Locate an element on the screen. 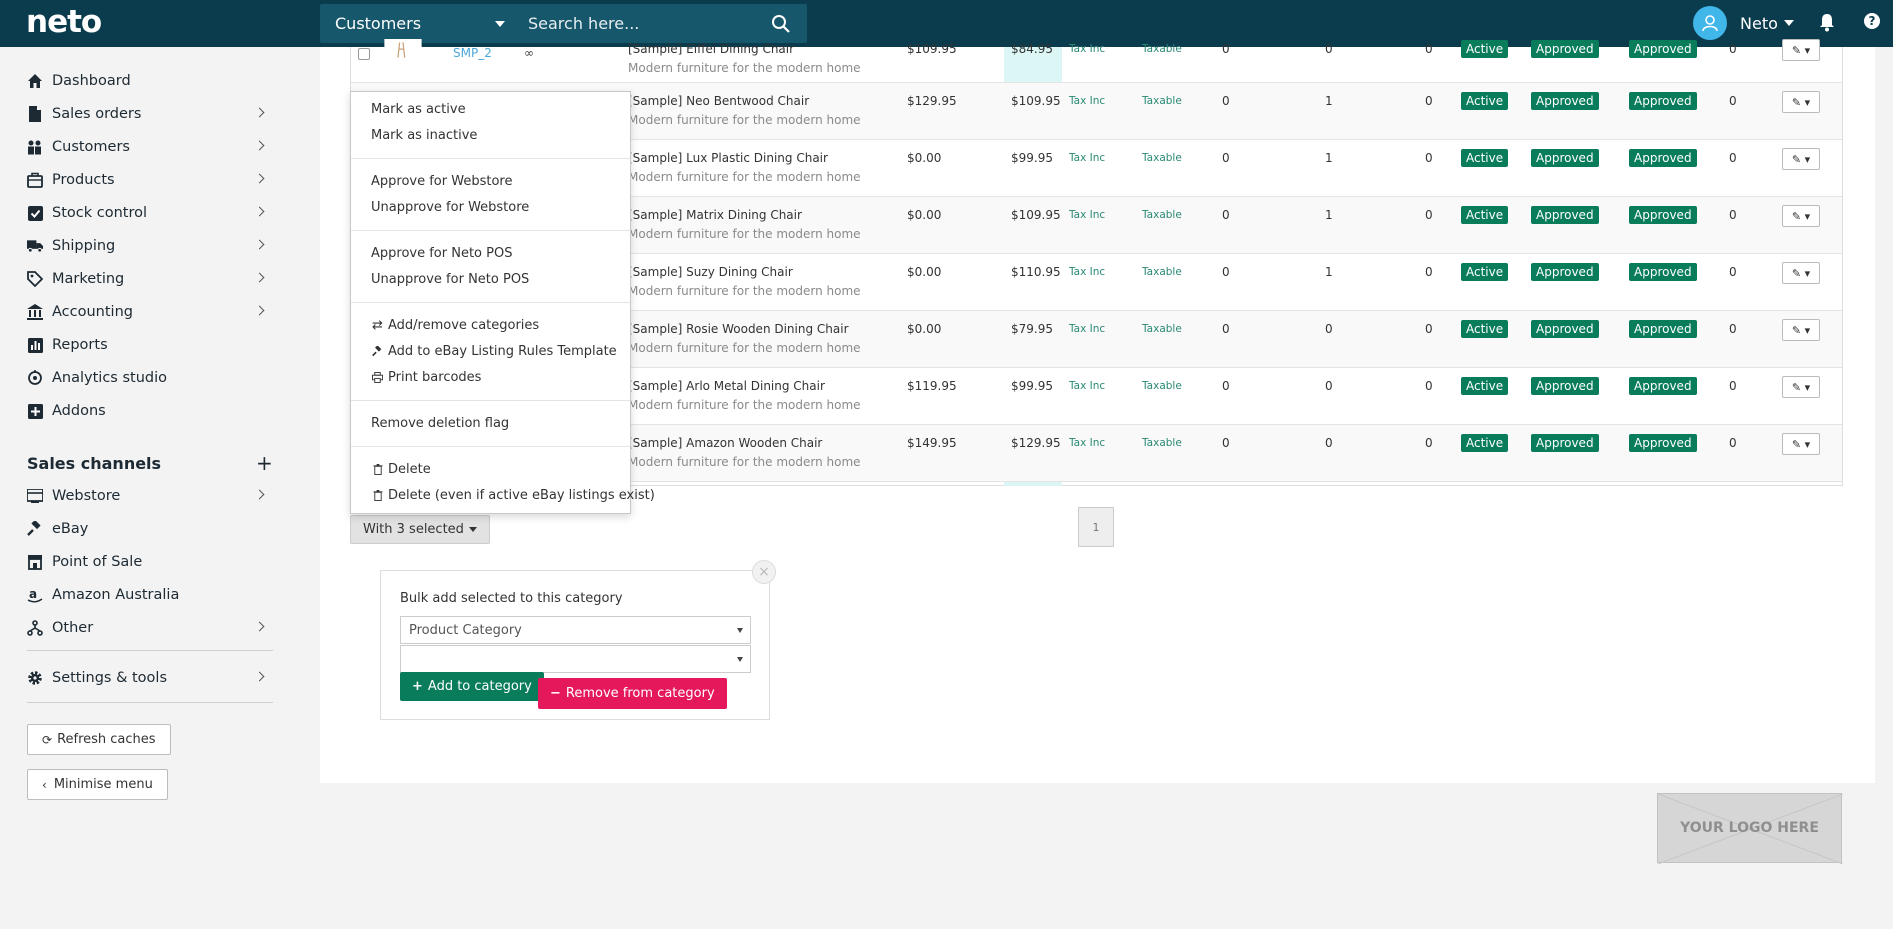 This screenshot has height=929, width=1893. logo-placeholder: YOUR LOGO HERE is located at coordinates (1750, 828).